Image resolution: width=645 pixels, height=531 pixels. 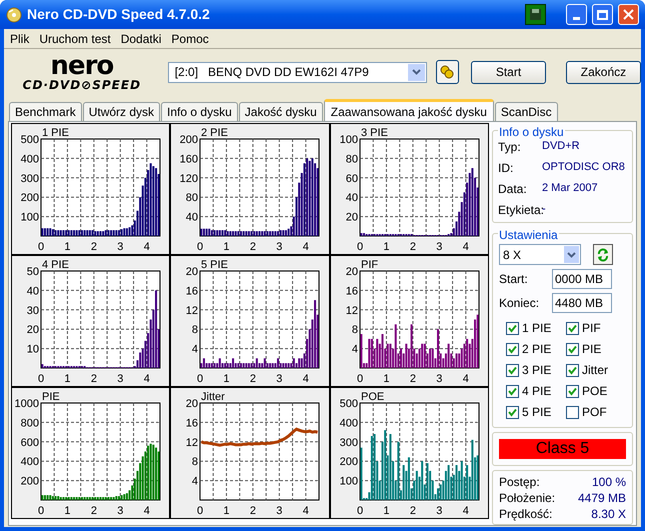 What do you see at coordinates (537, 349) in the screenshot?
I see `checkbox-label: 2 PIE` at bounding box center [537, 349].